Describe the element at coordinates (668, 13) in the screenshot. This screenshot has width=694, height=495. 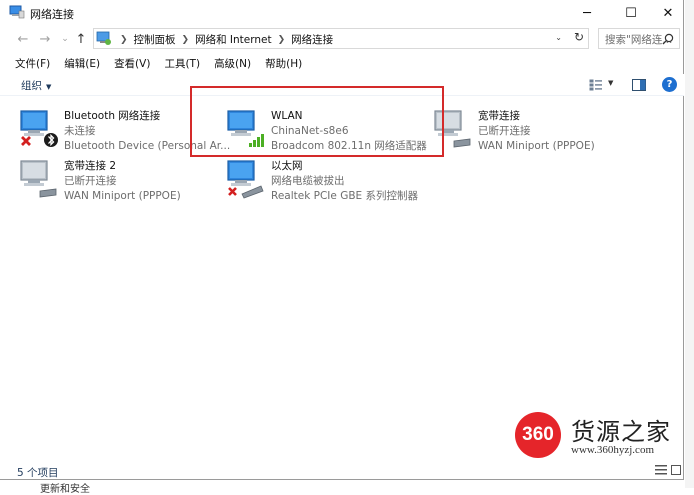
I see `close-button: ✕` at that location.